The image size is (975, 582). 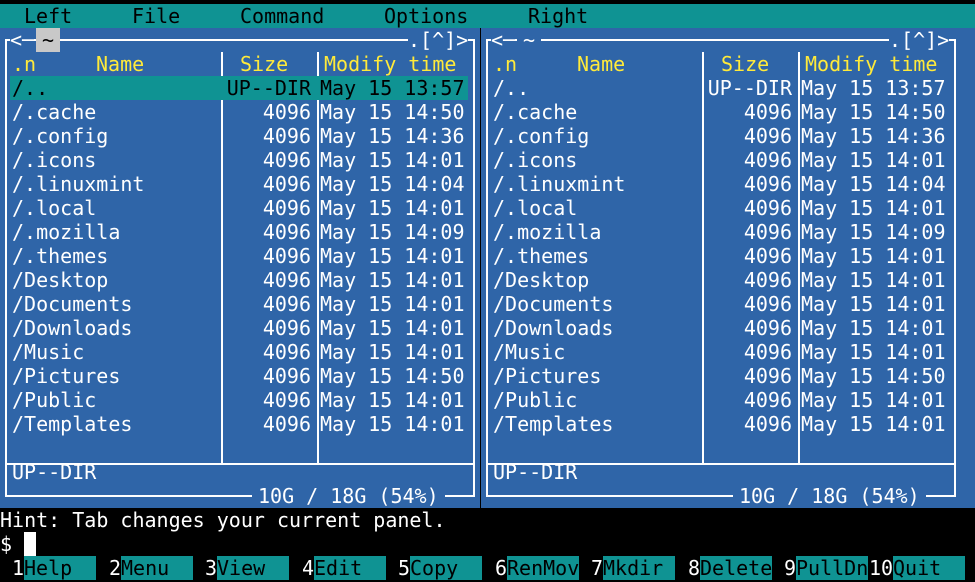 I want to click on fkey-label: Quit, so click(x=929, y=568).